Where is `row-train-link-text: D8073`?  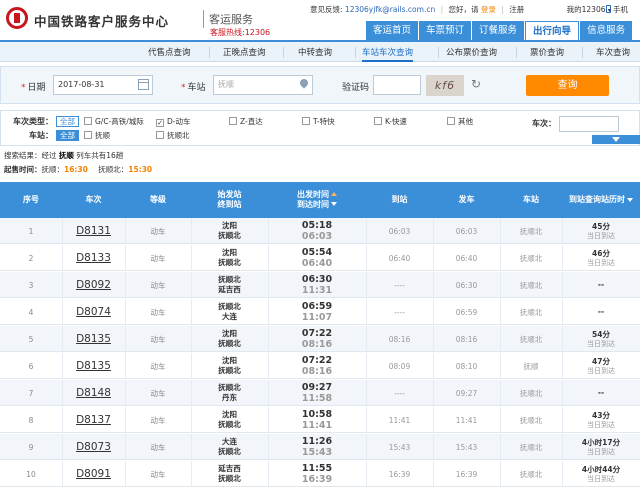 row-train-link-text: D8073 is located at coordinates (93, 447).